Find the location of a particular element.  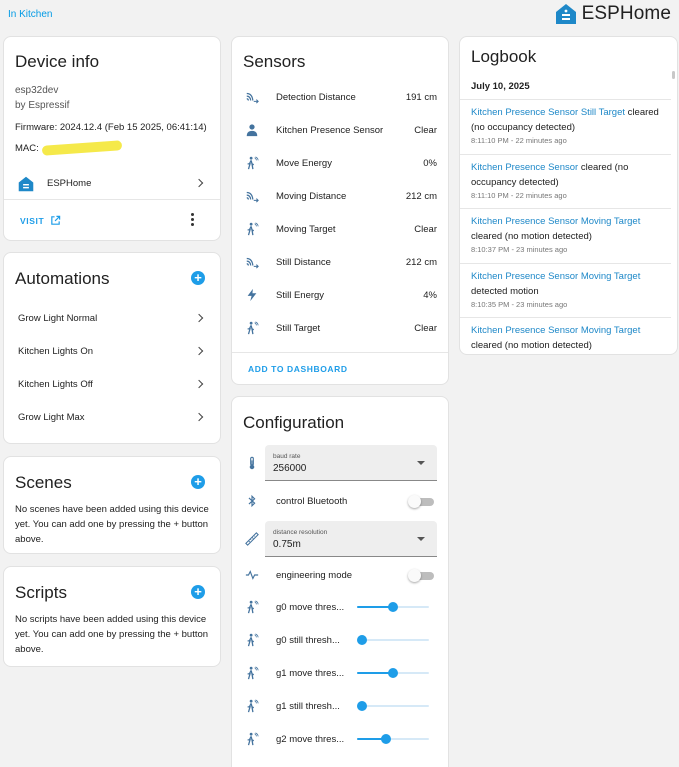

visit-link: VISIT is located at coordinates (40, 220).